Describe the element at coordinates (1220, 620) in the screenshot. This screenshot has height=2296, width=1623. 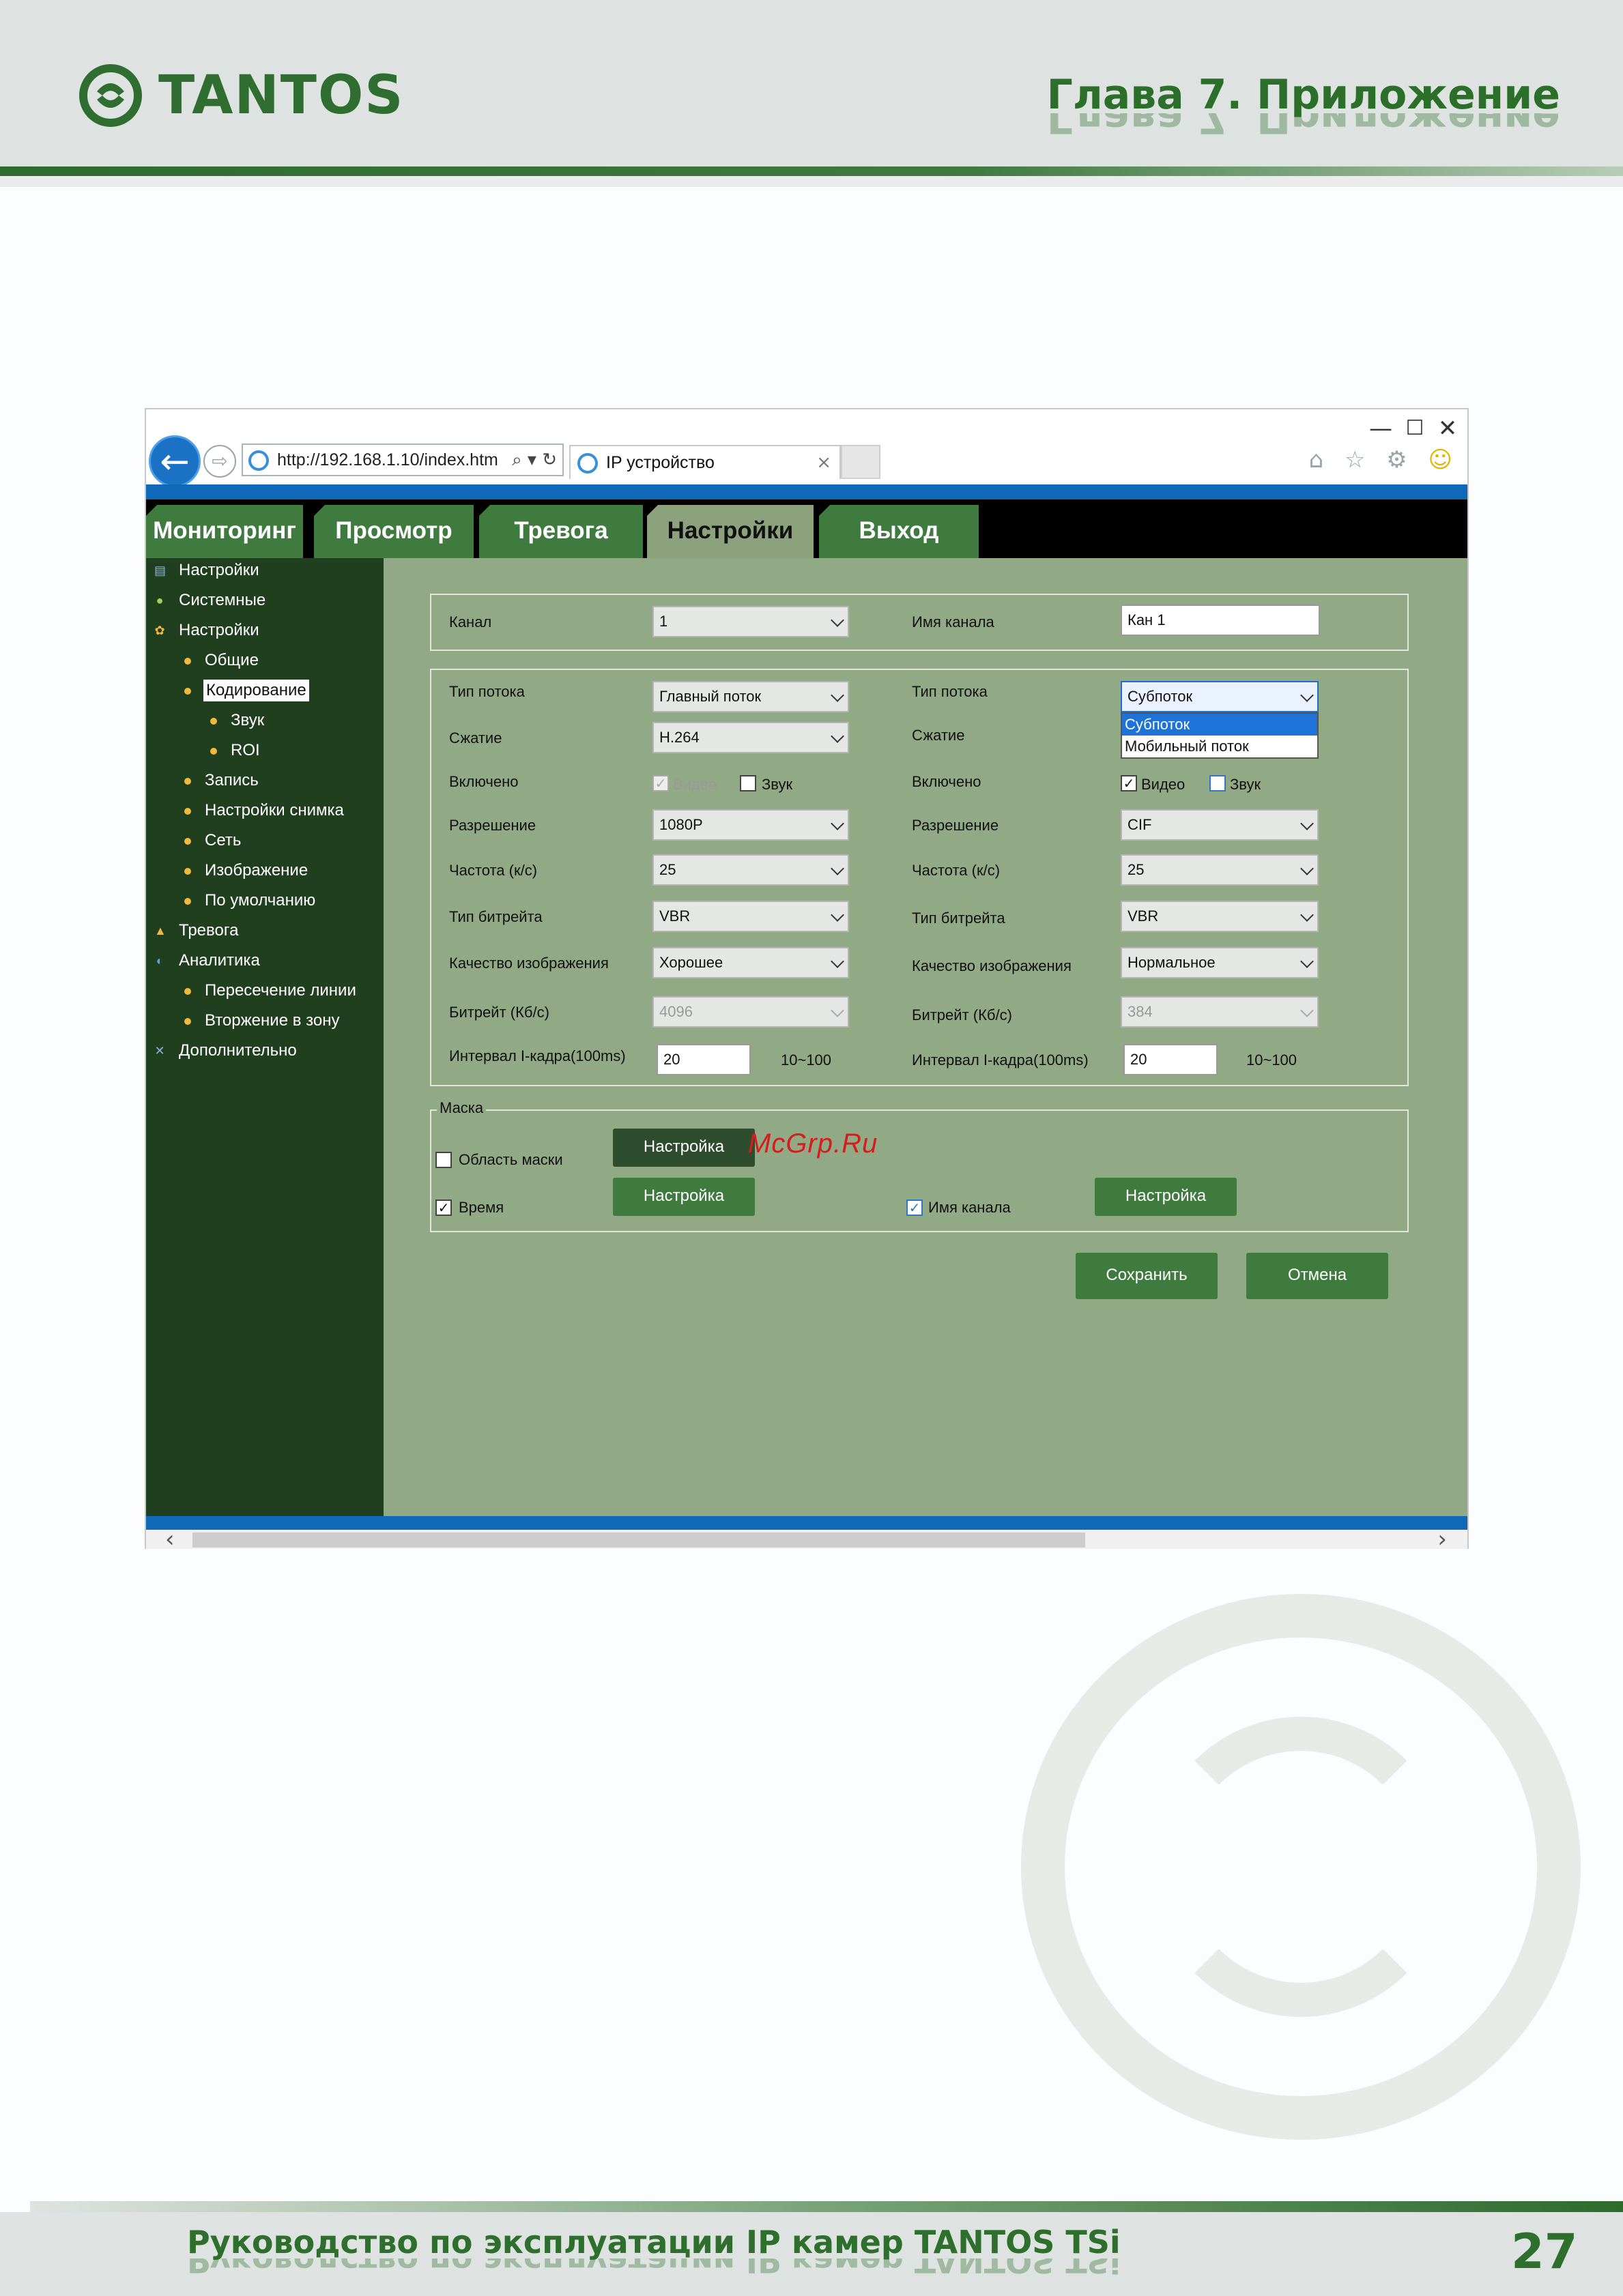
I see `channel-name-input: Кан 1` at that location.